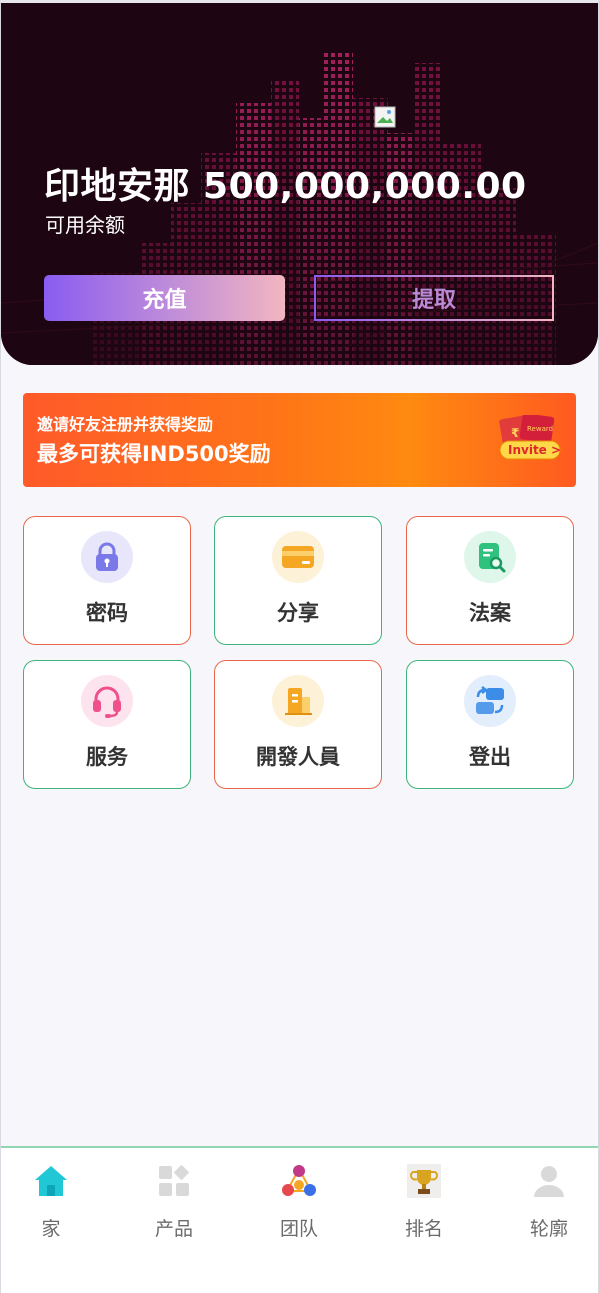  I want to click on tab-label: 产品, so click(173, 1229).